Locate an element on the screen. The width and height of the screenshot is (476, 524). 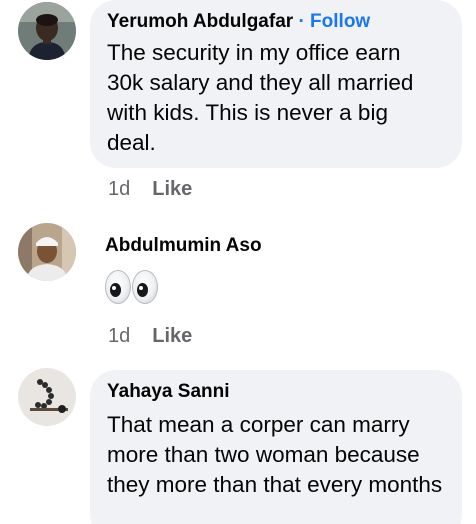
author-name: Yahaya Sanni is located at coordinates (275, 392).